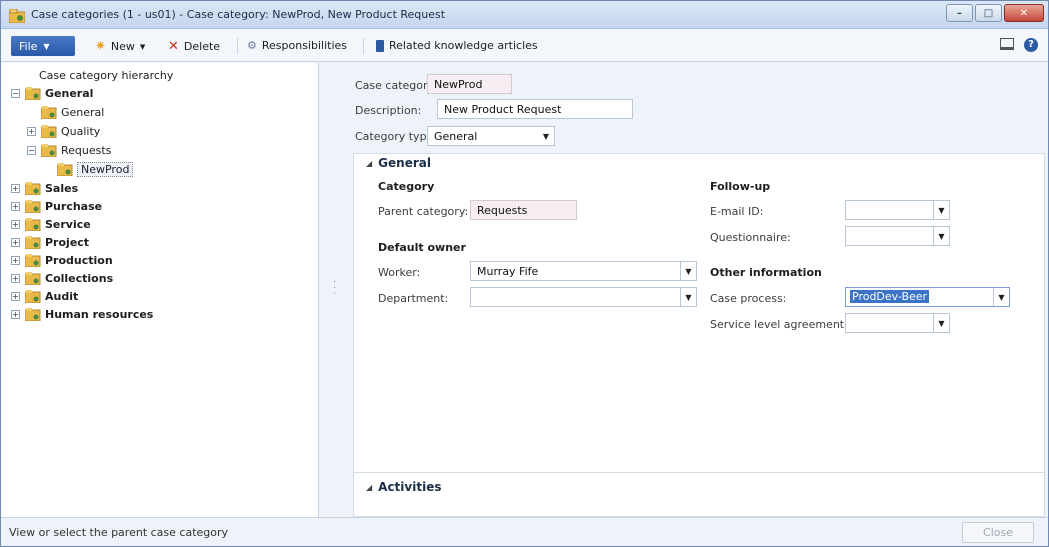  I want to click on category-type-value: General, so click(456, 136).